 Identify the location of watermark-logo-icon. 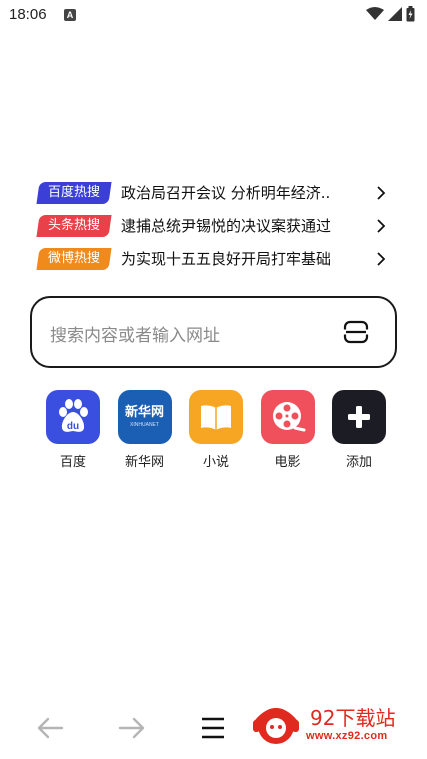
(276, 726).